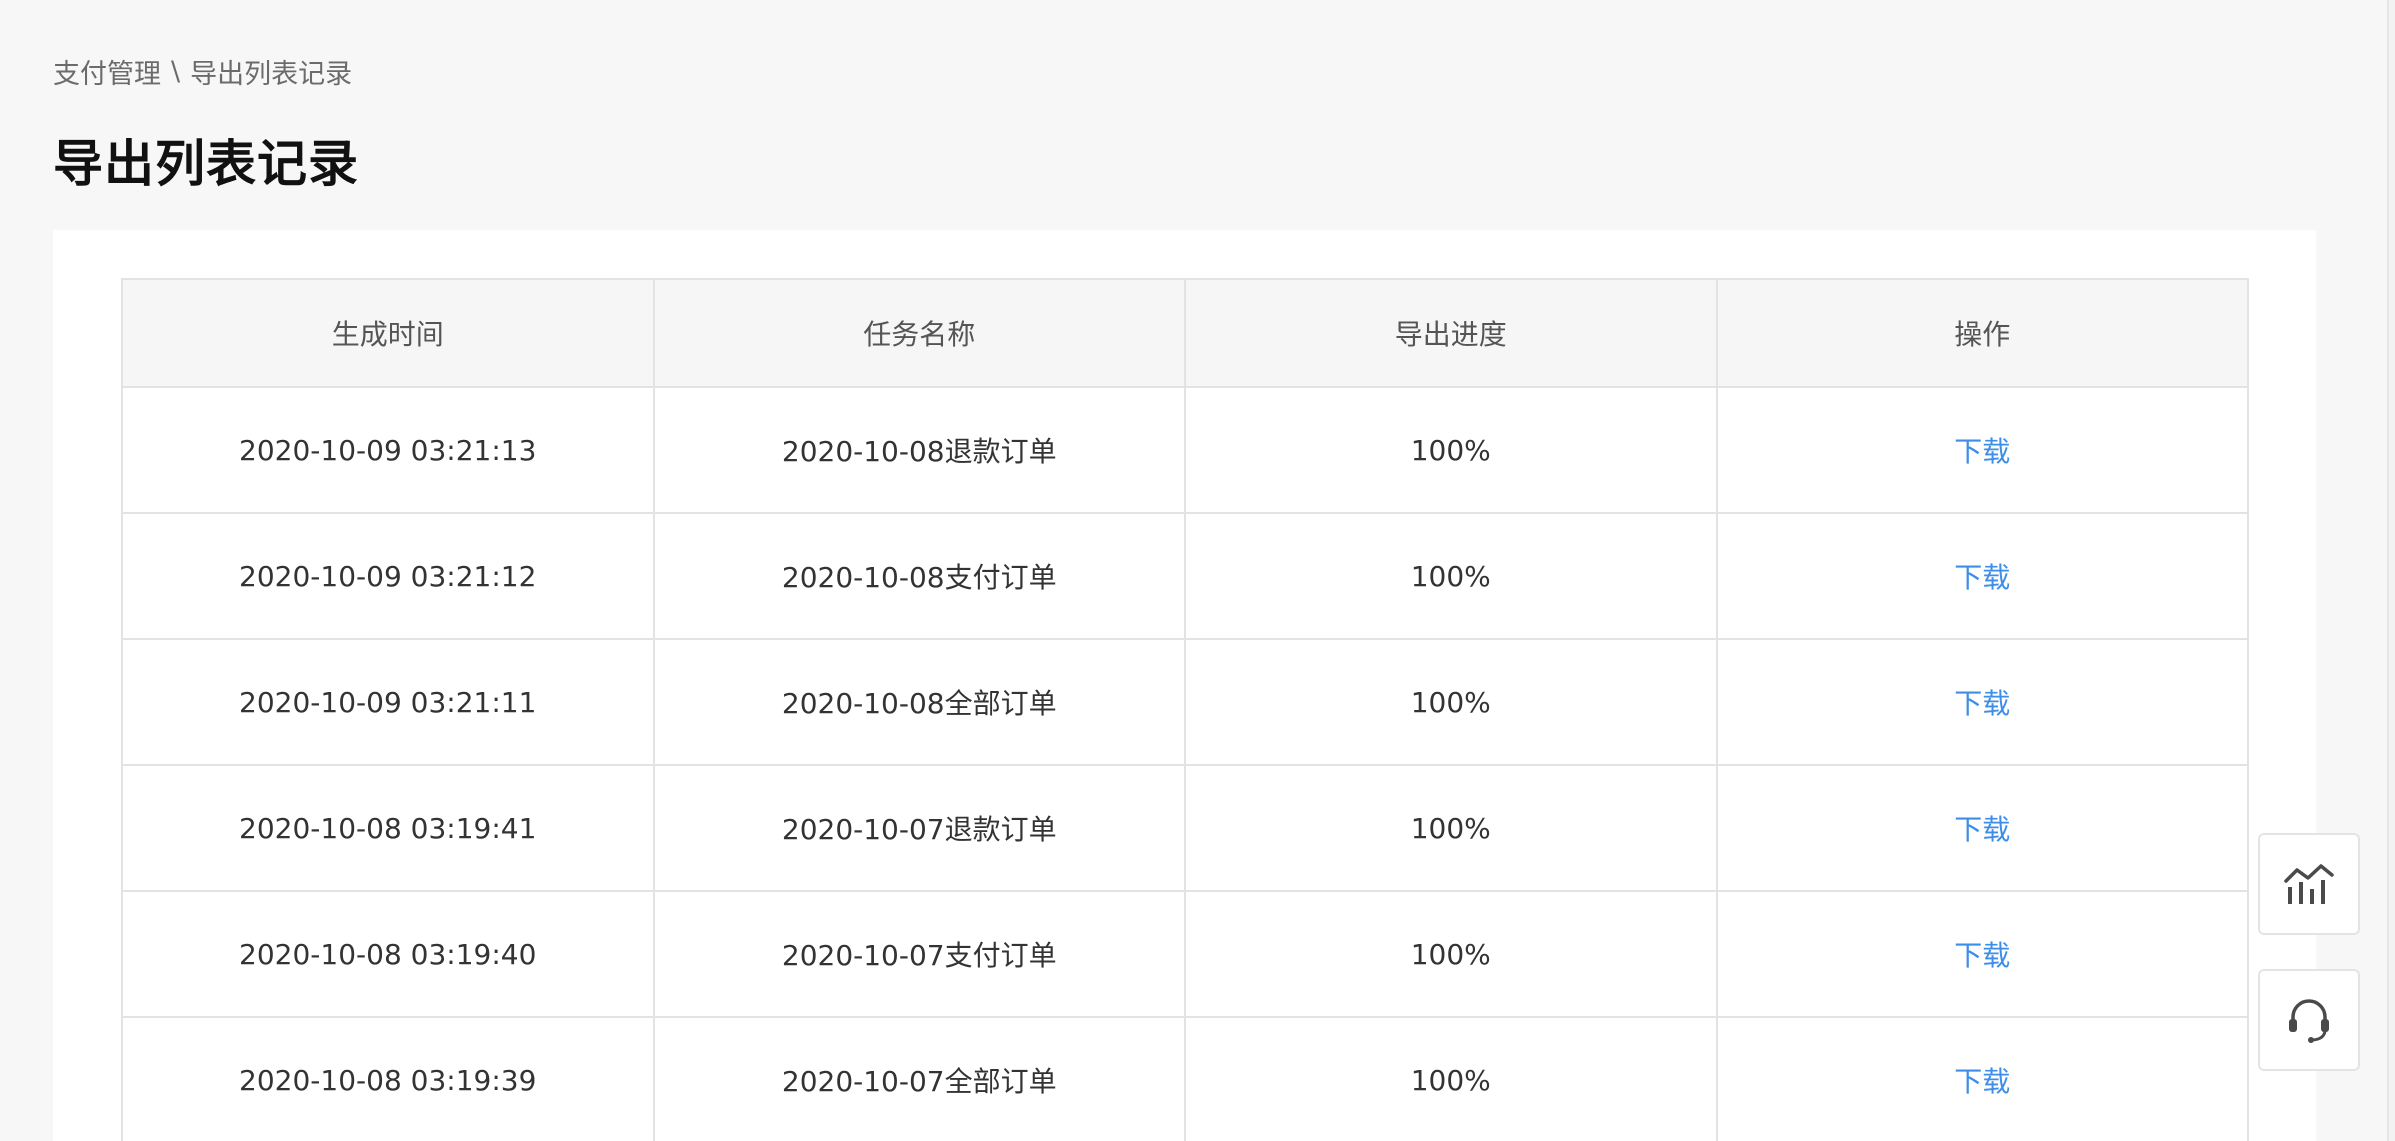 This screenshot has width=2395, height=1141. I want to click on table-header-row: 生成时间 任务名称 导出进度 操作, so click(1185, 333).